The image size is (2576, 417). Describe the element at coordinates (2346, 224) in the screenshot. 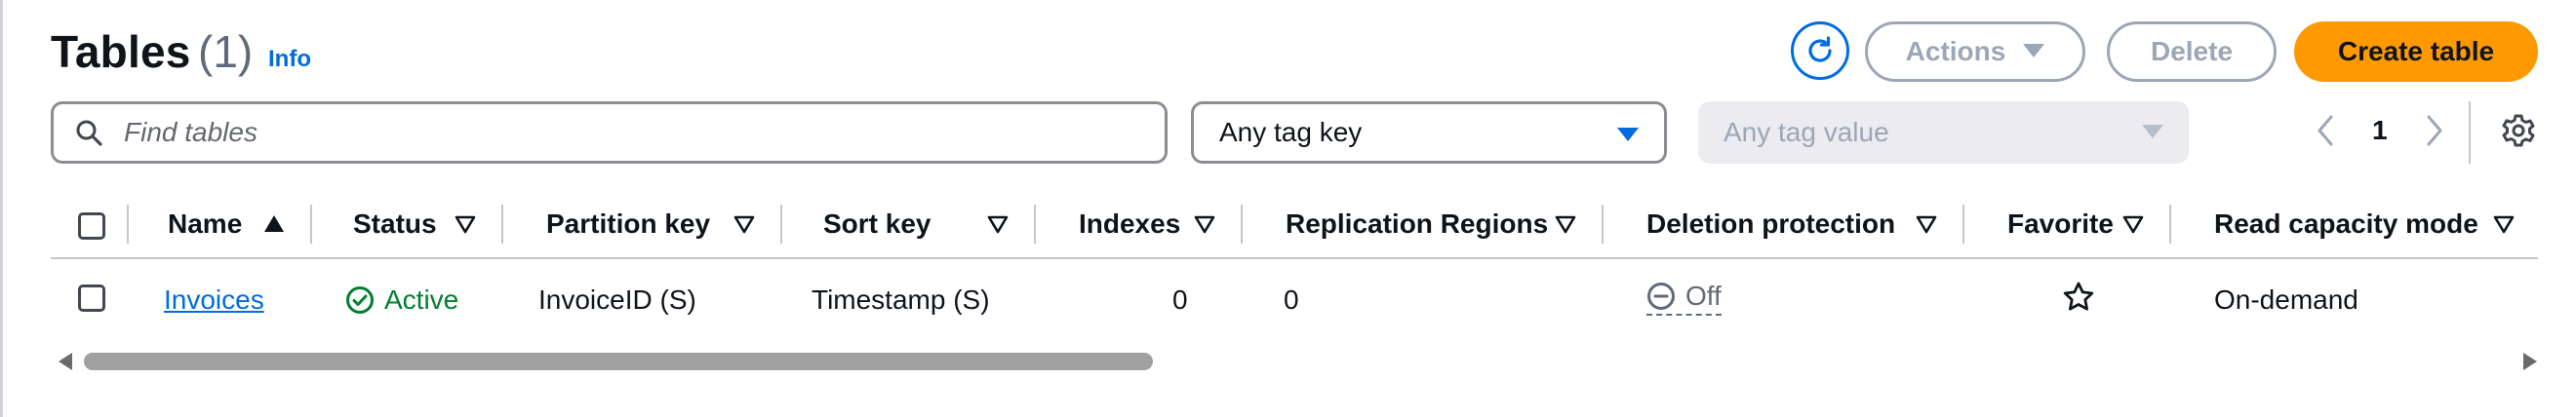

I see `column-header-read-capacity-mode: Read capacity mode` at that location.